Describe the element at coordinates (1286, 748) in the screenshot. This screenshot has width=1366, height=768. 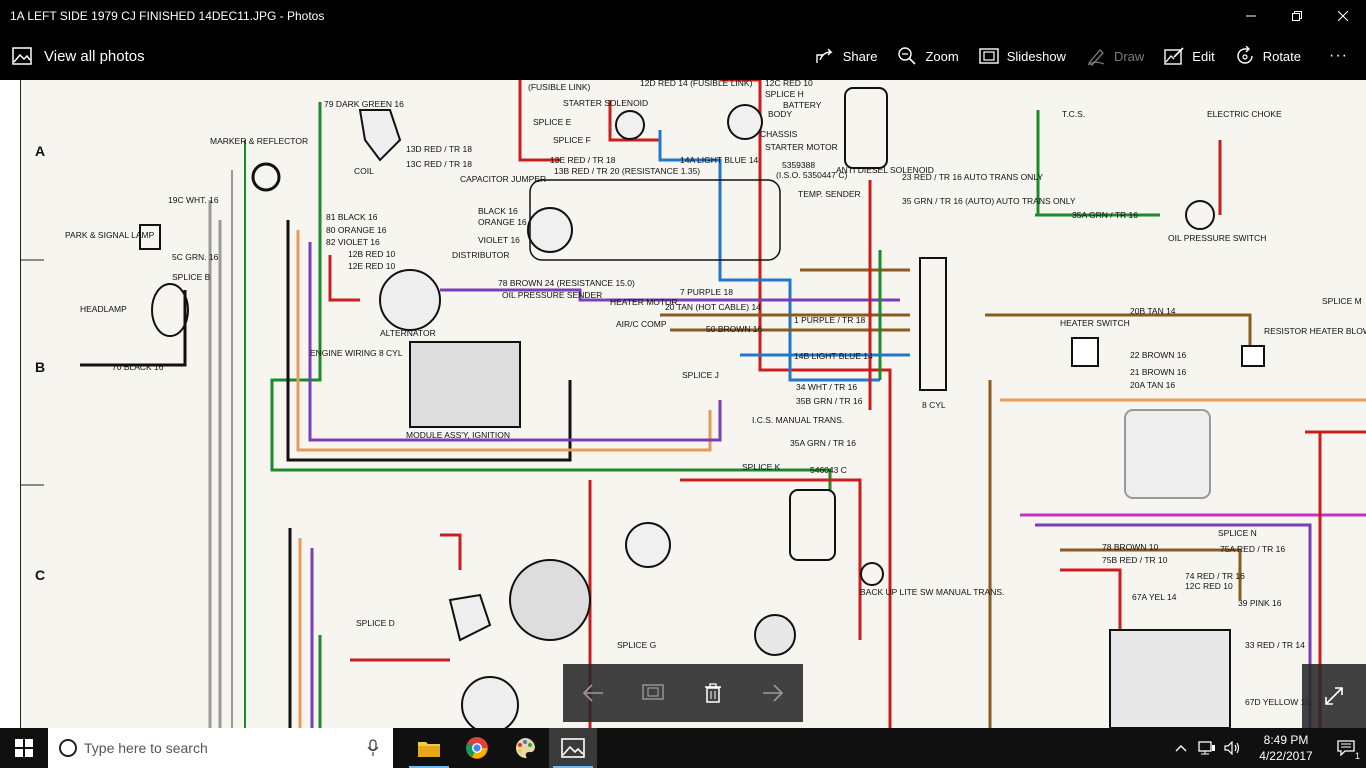
I see `taskbar-clock: 8:49 PM 4/22/2017` at that location.